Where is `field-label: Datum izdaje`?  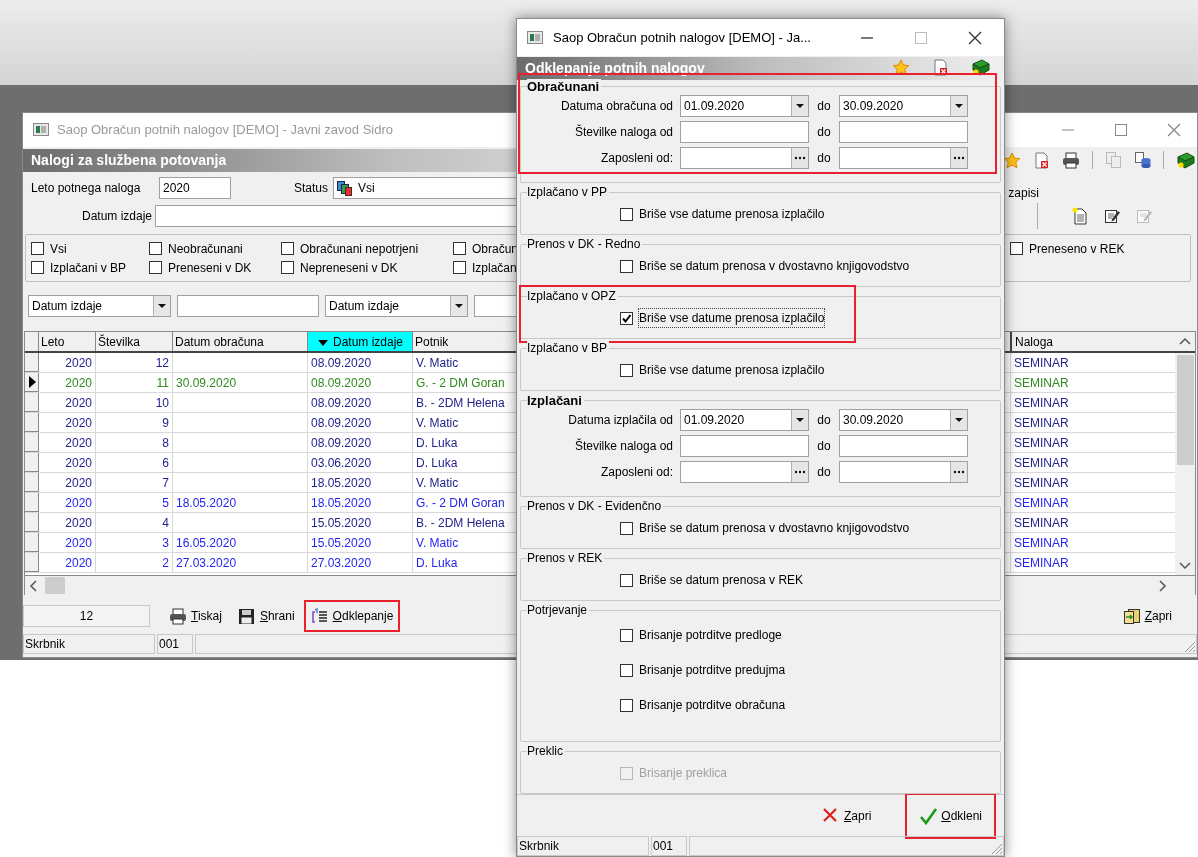
field-label: Datum izdaje is located at coordinates (116, 216).